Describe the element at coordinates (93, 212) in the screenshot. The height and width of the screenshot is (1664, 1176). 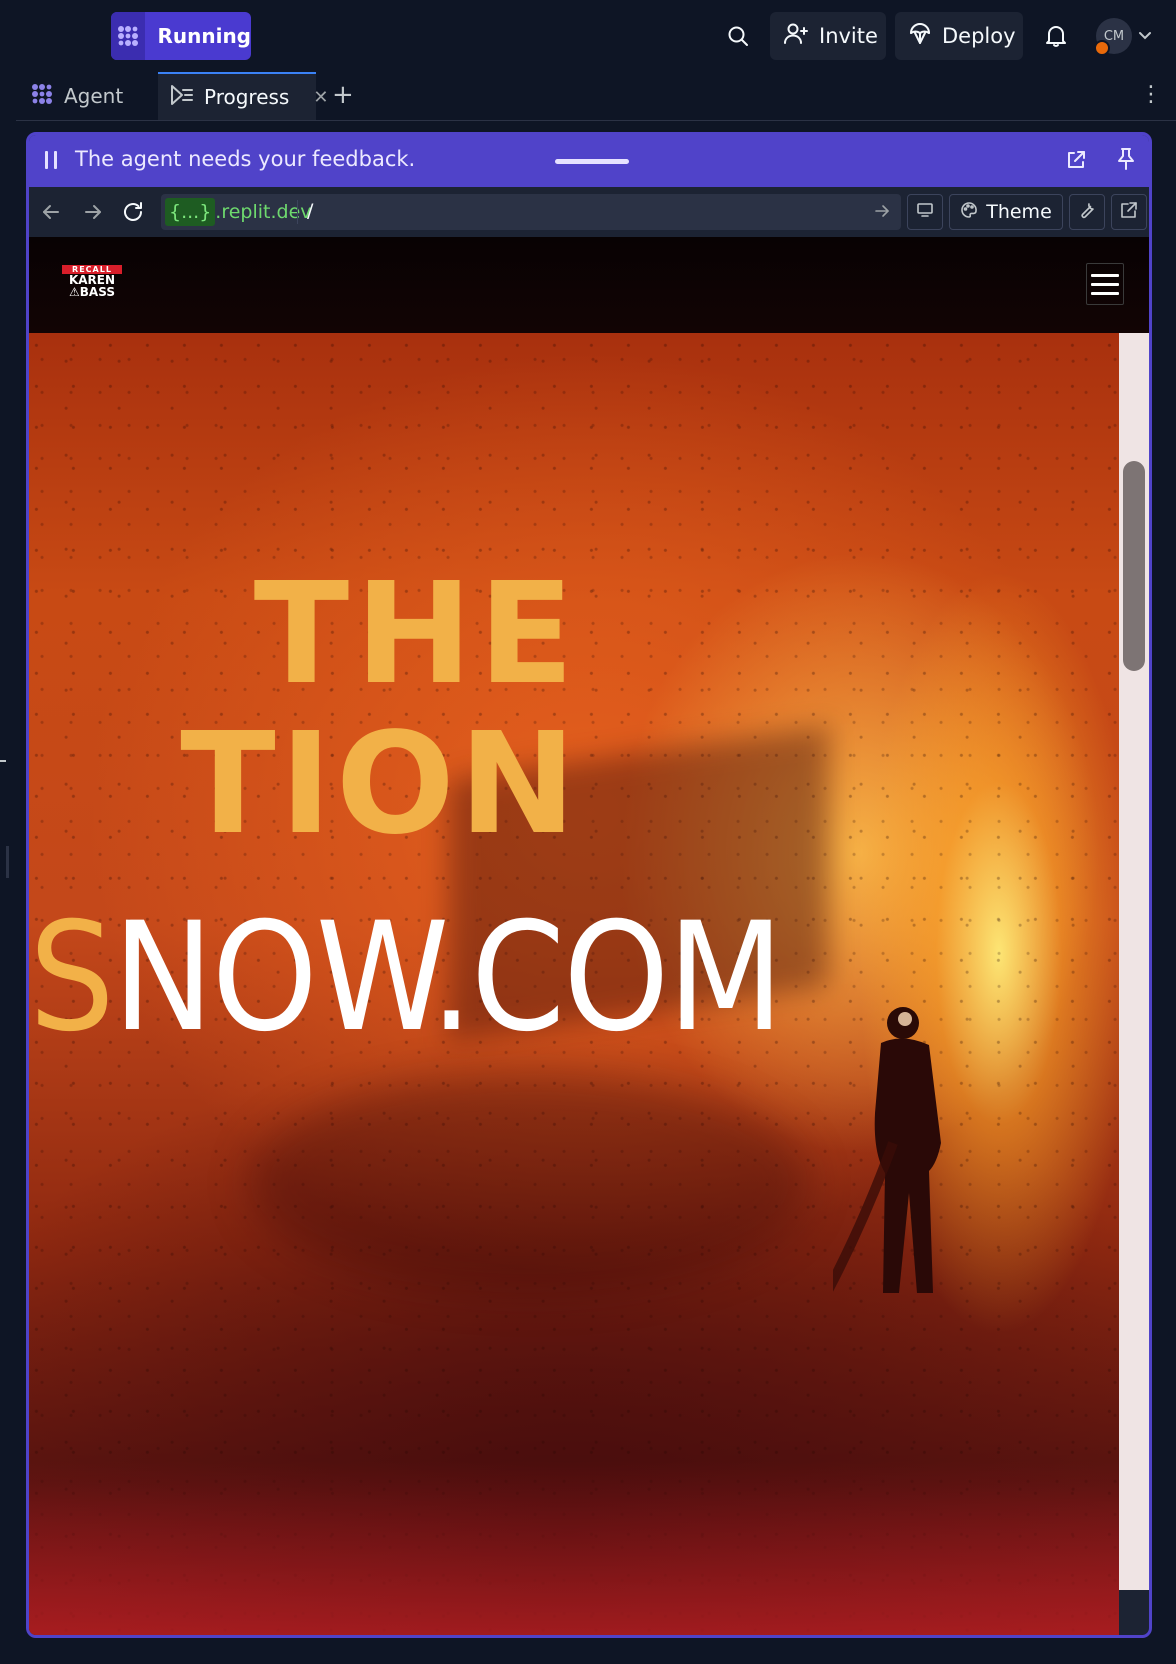
I see `forward-arrow-icon` at that location.